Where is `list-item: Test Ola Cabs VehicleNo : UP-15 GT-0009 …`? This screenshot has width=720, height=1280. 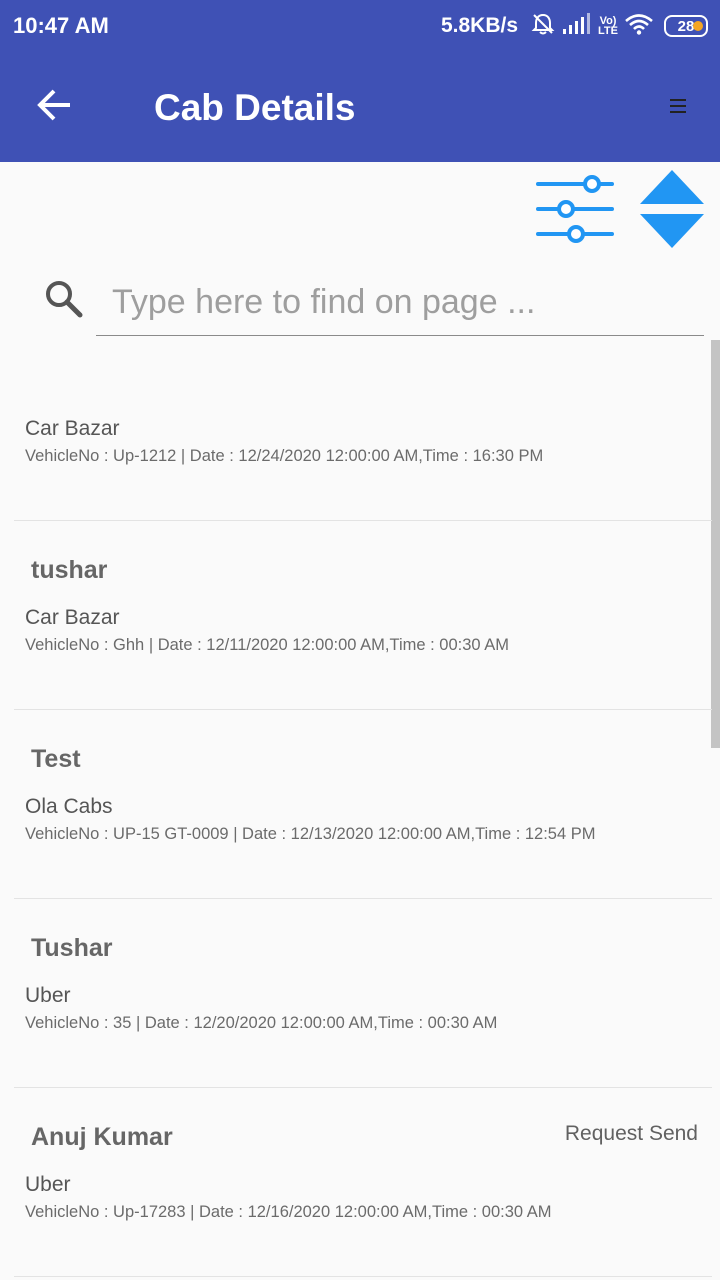 list-item: Test Ola Cabs VehicleNo : UP-15 GT-0009 … is located at coordinates (363, 804).